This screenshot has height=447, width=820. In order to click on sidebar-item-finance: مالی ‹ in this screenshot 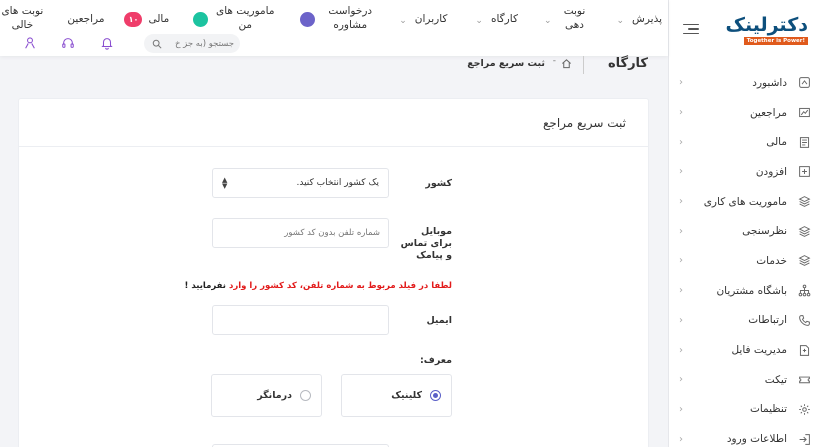, I will do `click(744, 142)`.